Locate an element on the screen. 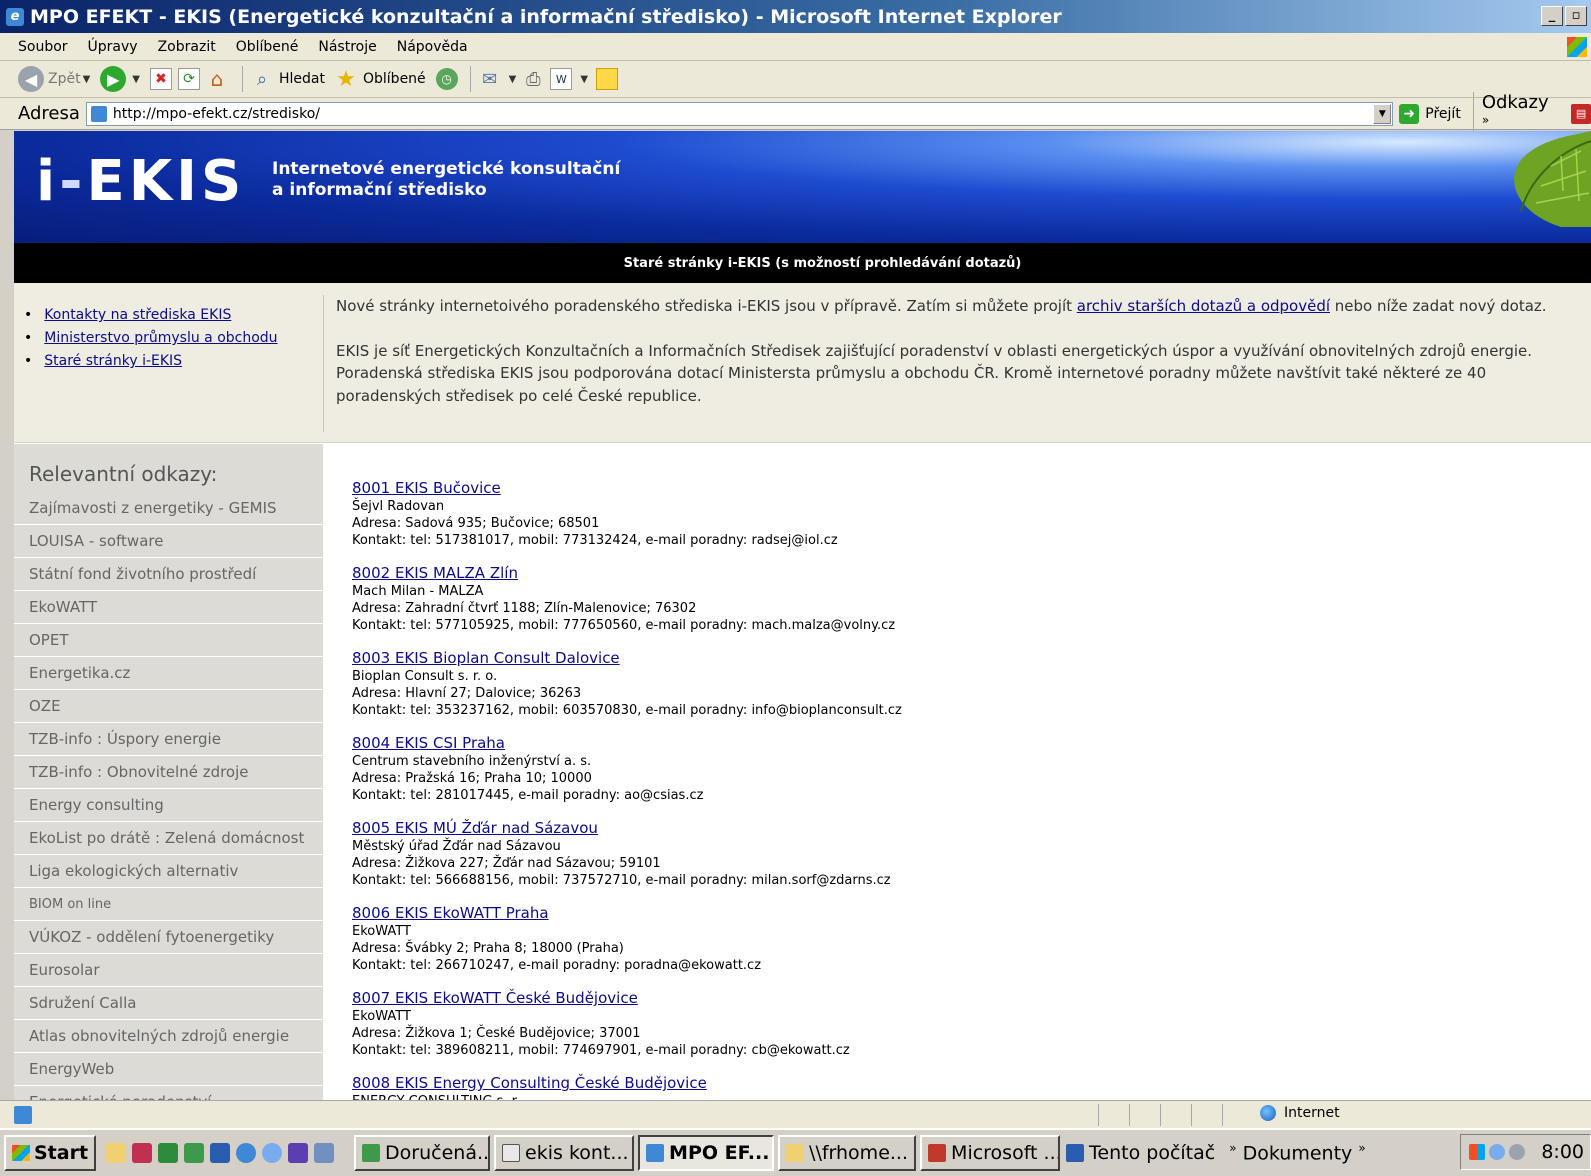 The width and height of the screenshot is (1591, 1176). home-icon: ⌂ is located at coordinates (217, 79).